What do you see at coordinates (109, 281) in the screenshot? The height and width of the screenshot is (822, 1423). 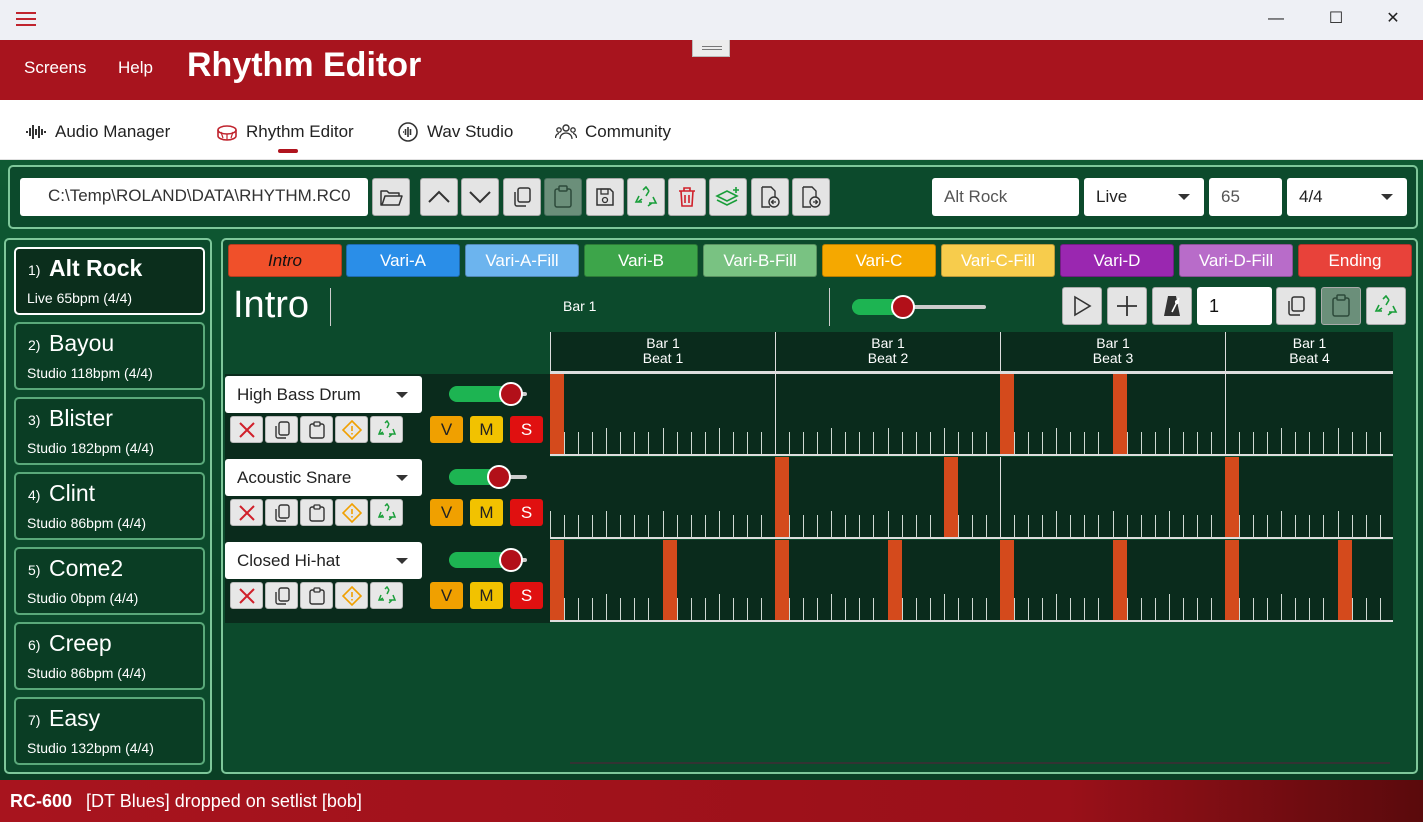 I see `setlist-item: 1) Alt Rock Live 65bpm (4/4)` at bounding box center [109, 281].